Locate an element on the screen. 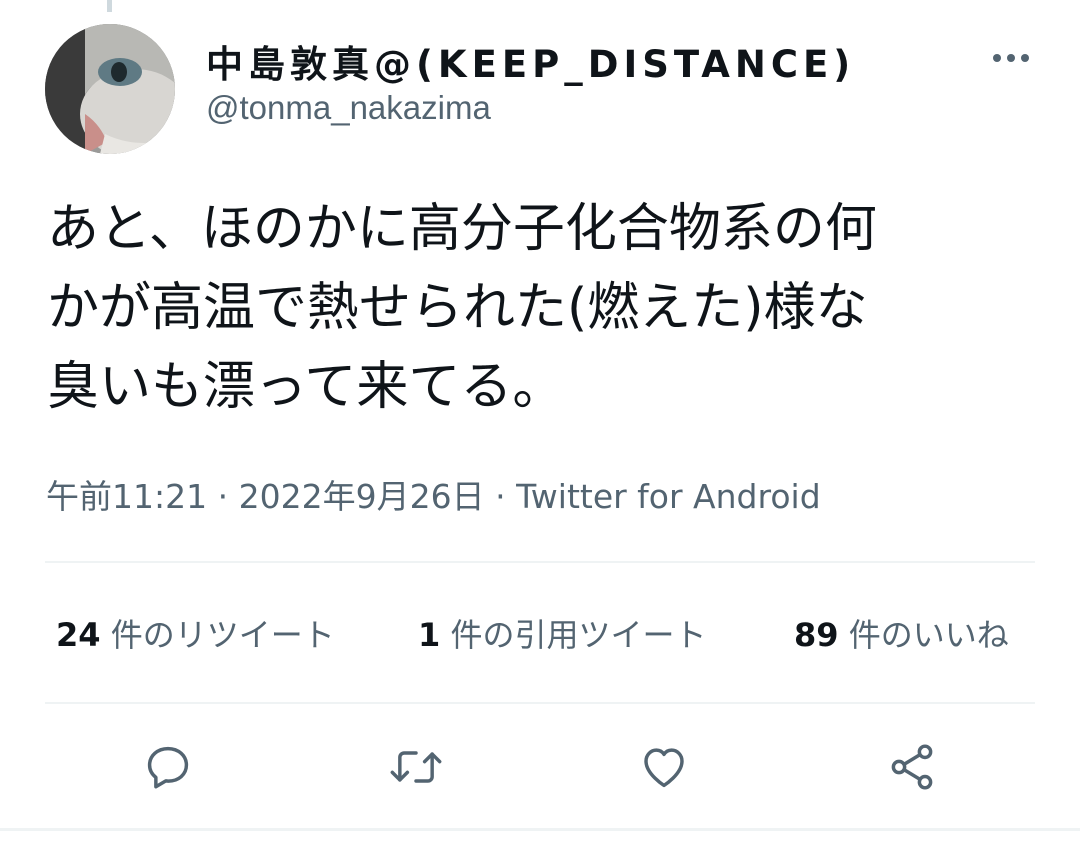 This screenshot has width=1080, height=864. like-button is located at coordinates (664, 767).